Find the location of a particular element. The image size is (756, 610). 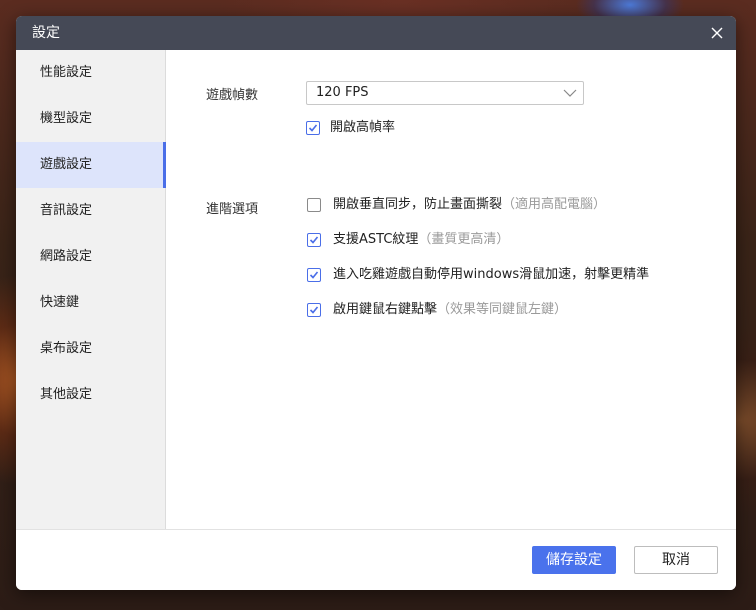

sidebar-item-label: 遊戲設定 is located at coordinates (66, 164).